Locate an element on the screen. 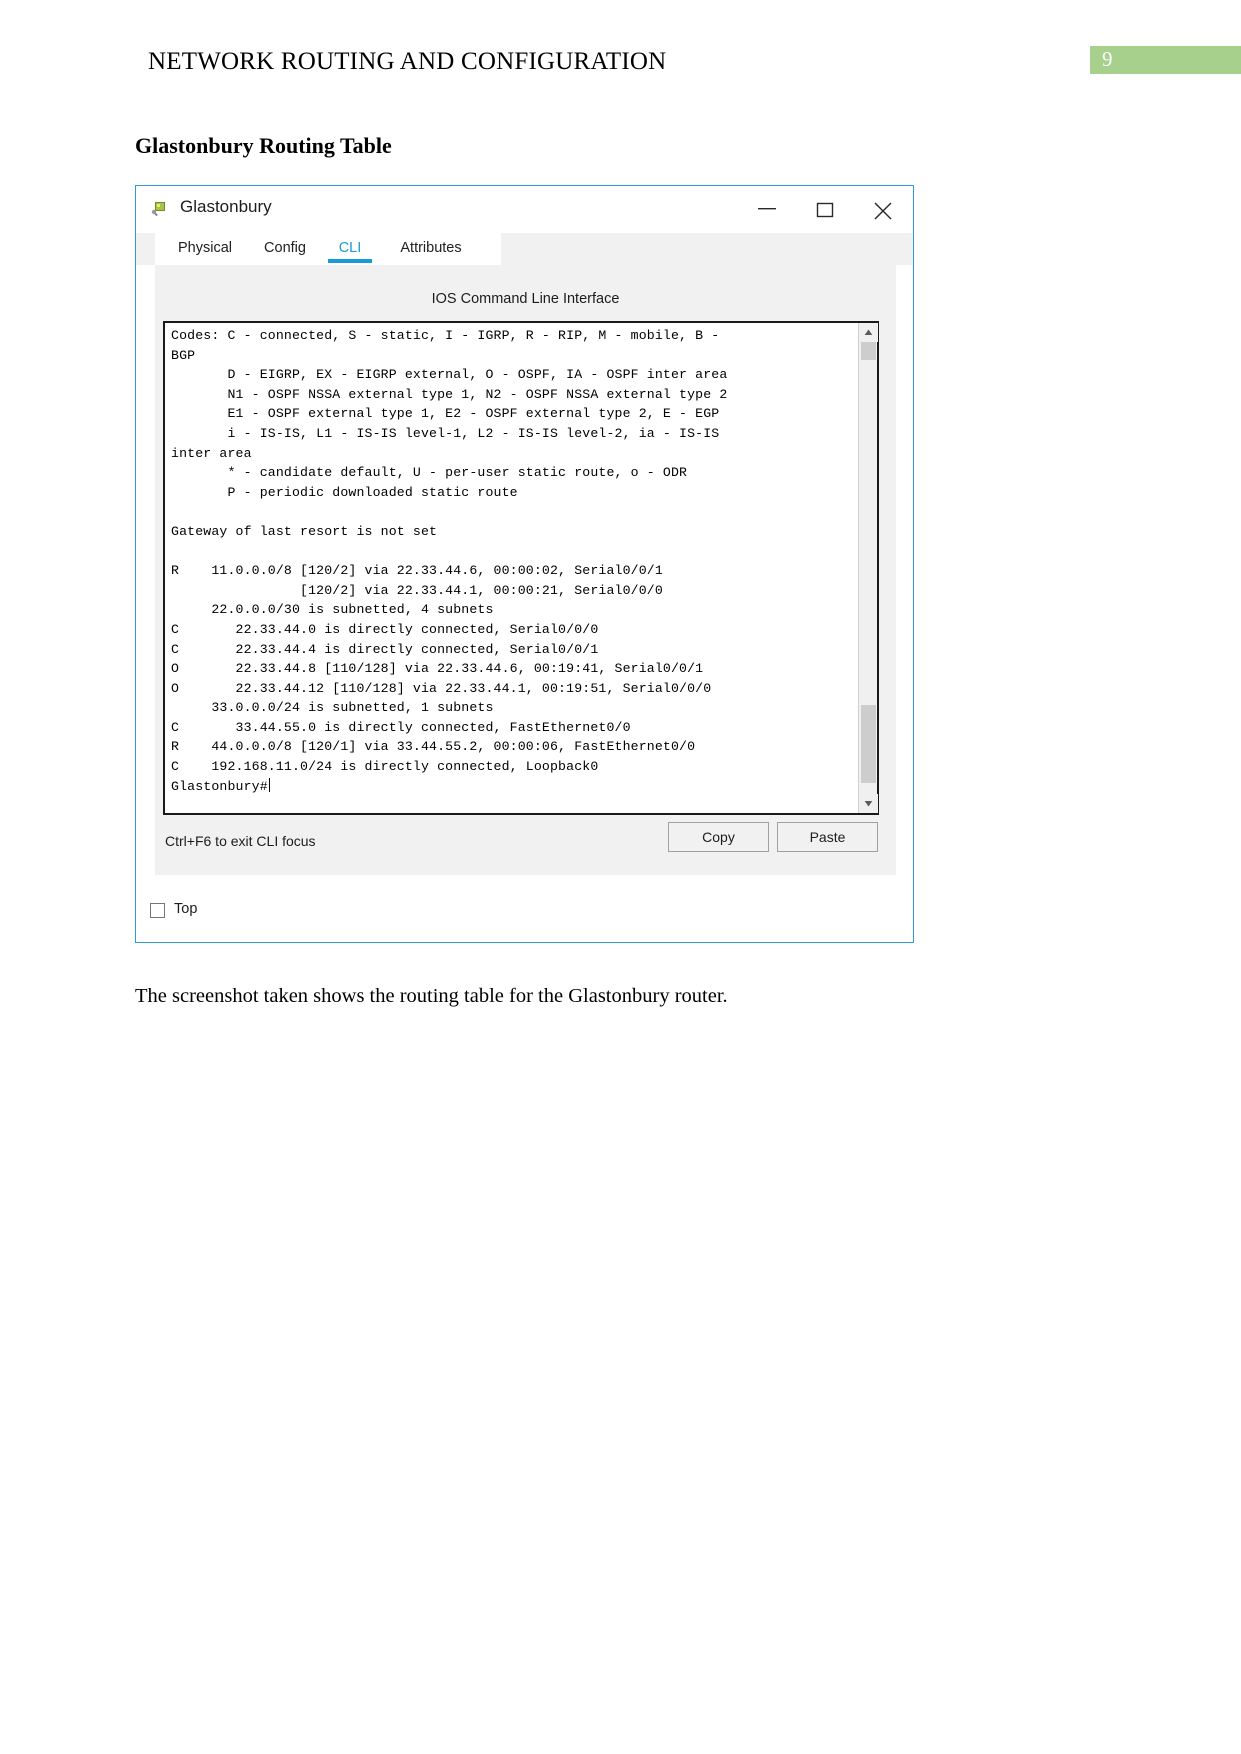 This screenshot has width=1241, height=1754. tab-cli-label: CLI is located at coordinates (350, 248).